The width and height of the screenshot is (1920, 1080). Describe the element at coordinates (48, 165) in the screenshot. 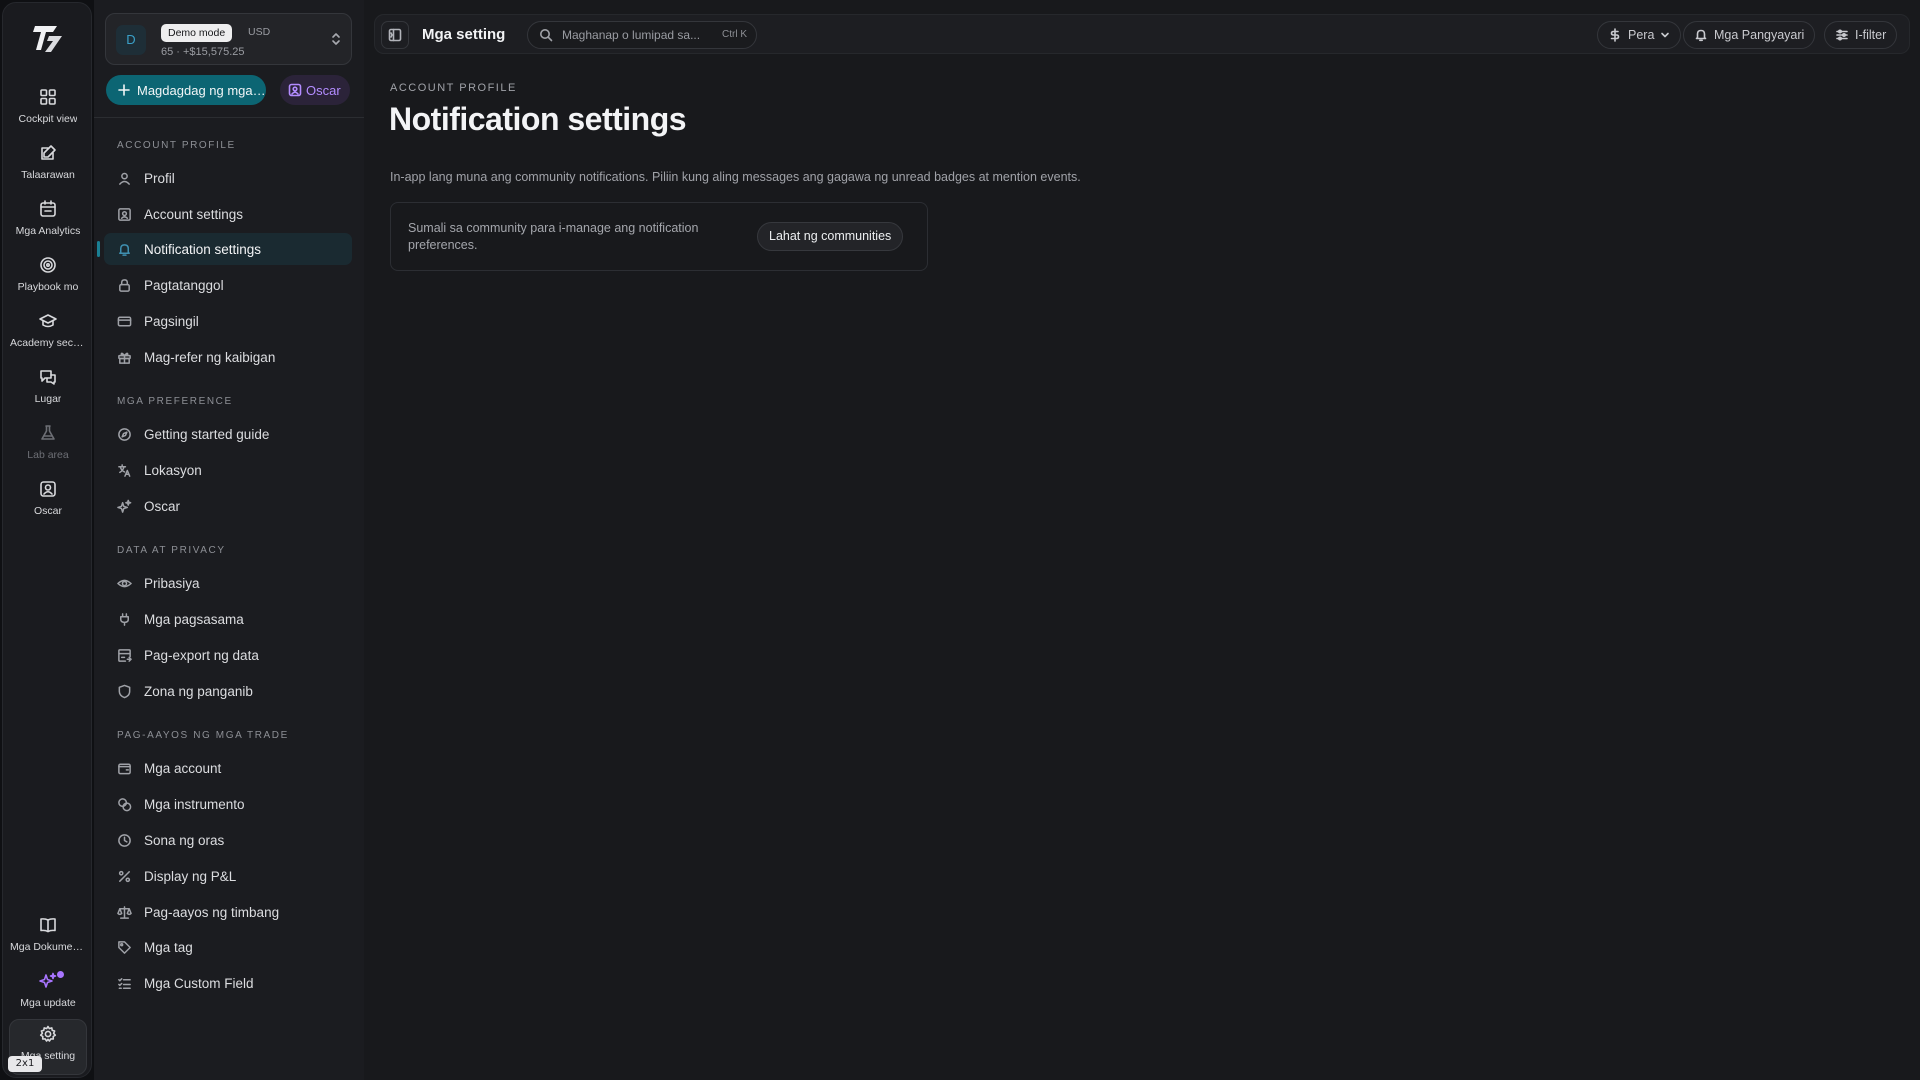

I see `rail-item-talaarawan: Talaarawan` at that location.